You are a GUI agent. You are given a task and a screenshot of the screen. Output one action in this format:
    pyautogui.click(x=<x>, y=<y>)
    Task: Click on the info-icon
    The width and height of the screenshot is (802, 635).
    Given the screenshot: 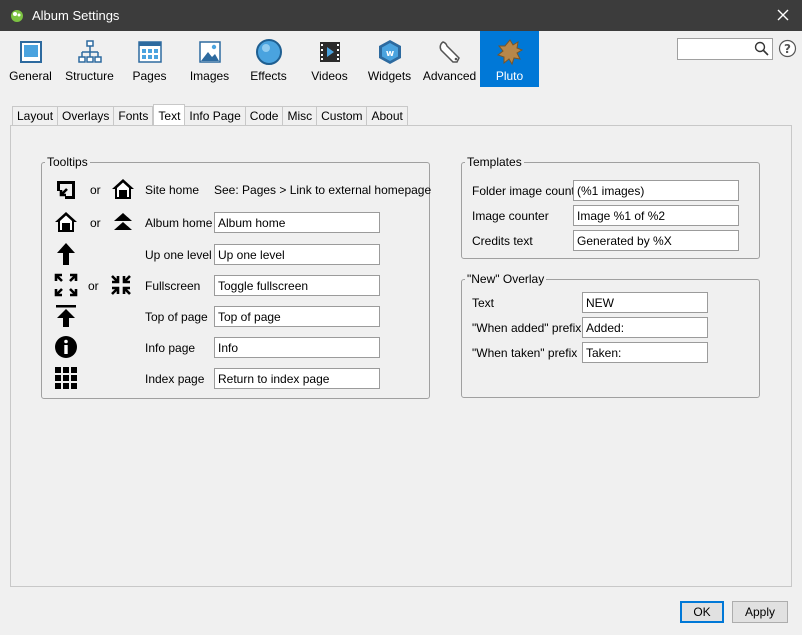 What is the action you would take?
    pyautogui.click(x=66, y=347)
    